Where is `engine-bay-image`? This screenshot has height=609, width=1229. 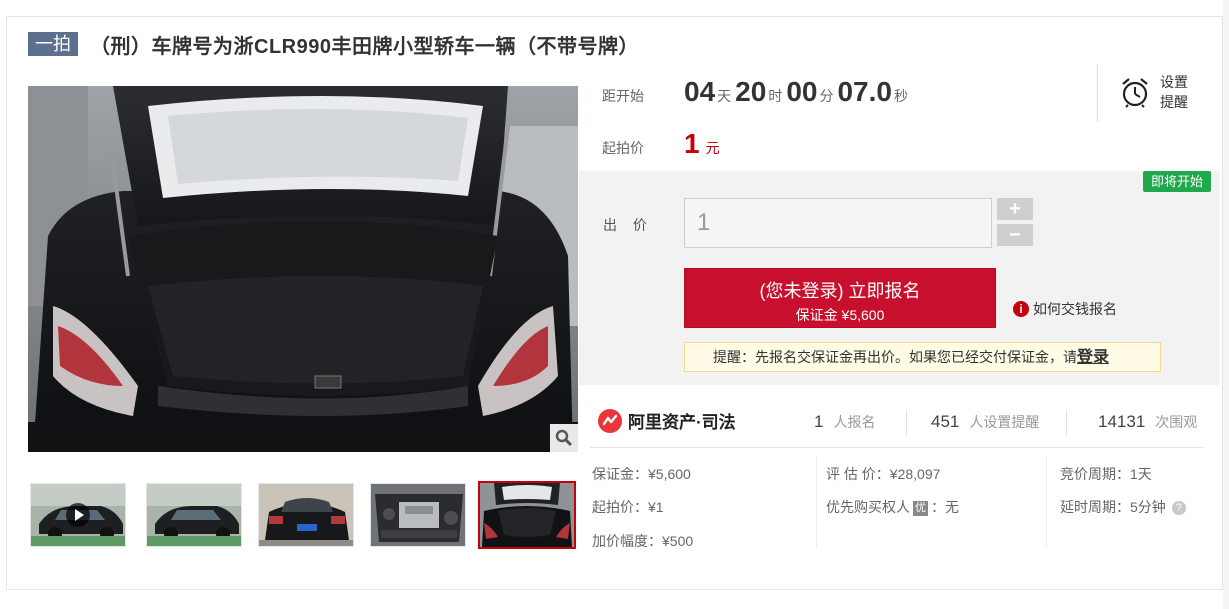 engine-bay-image is located at coordinates (418, 515).